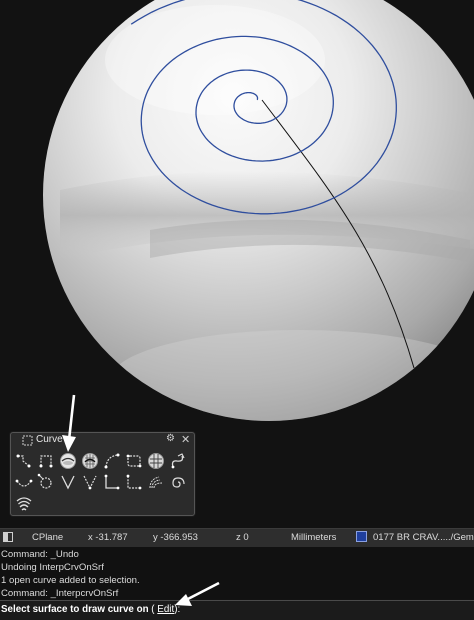 This screenshot has width=474, height=620. I want to click on control-point-curve-icon, so click(112, 461).